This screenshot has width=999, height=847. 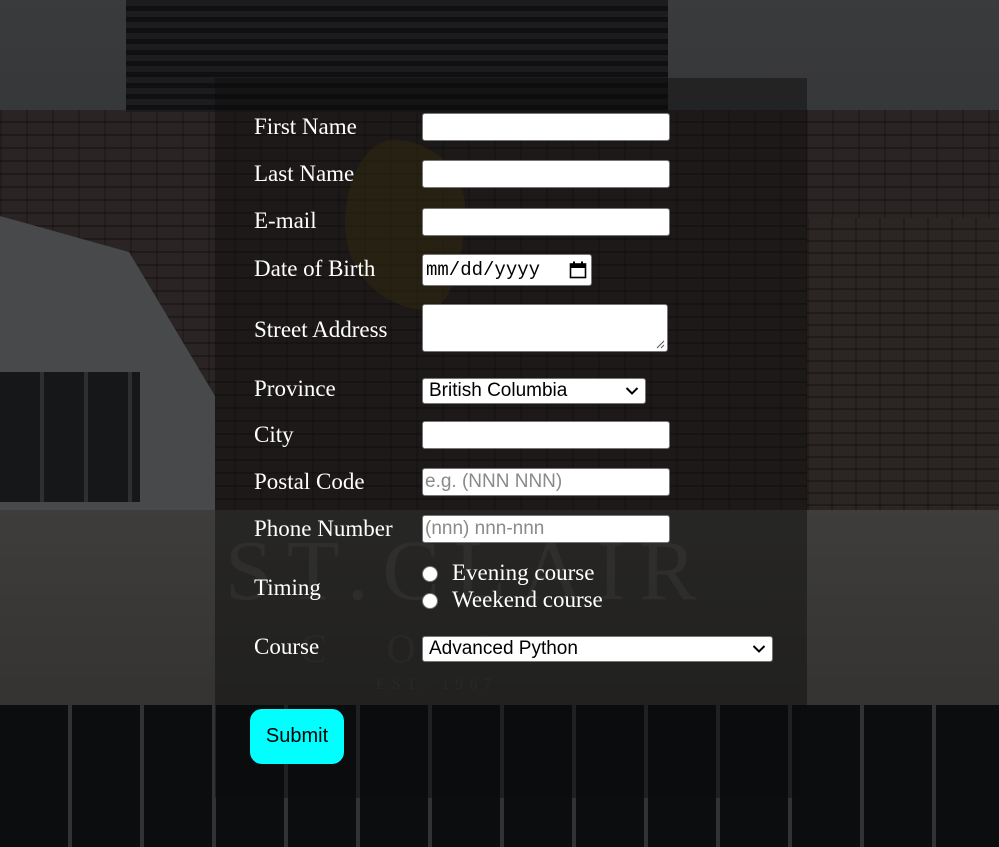 What do you see at coordinates (304, 173) in the screenshot?
I see `last-name-label: Last Name` at bounding box center [304, 173].